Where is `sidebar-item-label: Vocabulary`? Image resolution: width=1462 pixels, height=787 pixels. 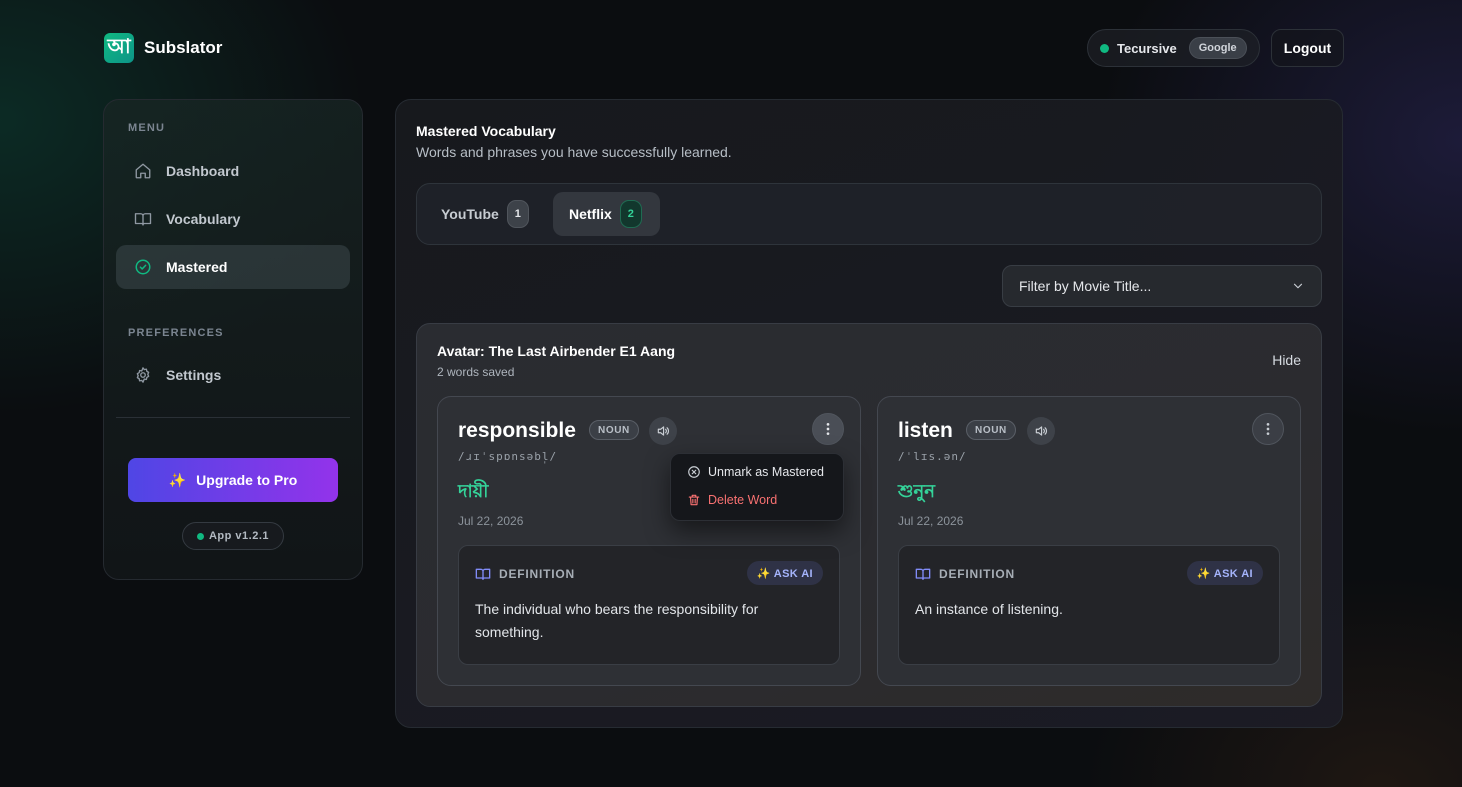
sidebar-item-label: Vocabulary is located at coordinates (203, 219).